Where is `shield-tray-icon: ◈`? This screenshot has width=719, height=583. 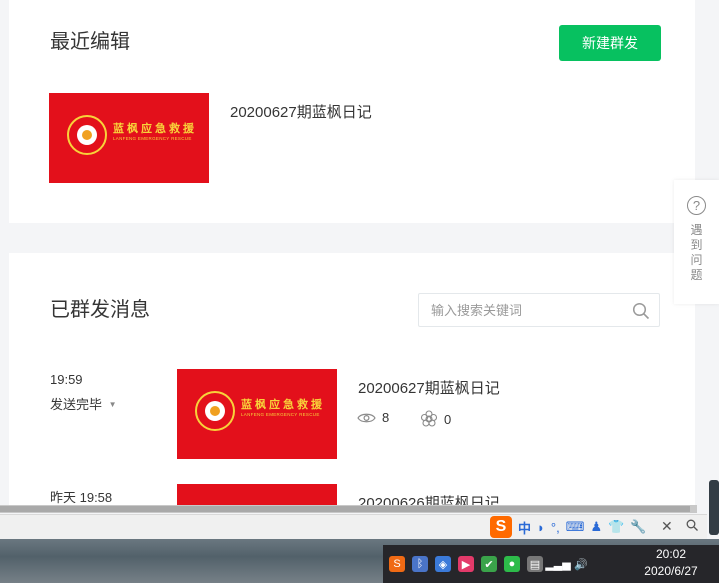
shield-tray-icon: ◈ is located at coordinates (443, 564).